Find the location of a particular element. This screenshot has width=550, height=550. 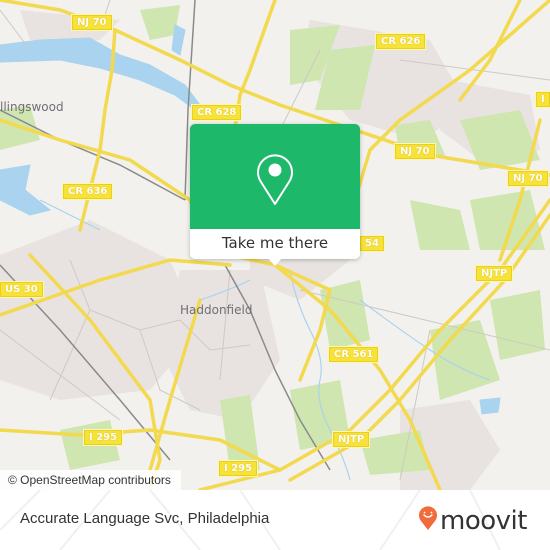

location-title: Accurate Language Svc, Philadelphia is located at coordinates (145, 518).